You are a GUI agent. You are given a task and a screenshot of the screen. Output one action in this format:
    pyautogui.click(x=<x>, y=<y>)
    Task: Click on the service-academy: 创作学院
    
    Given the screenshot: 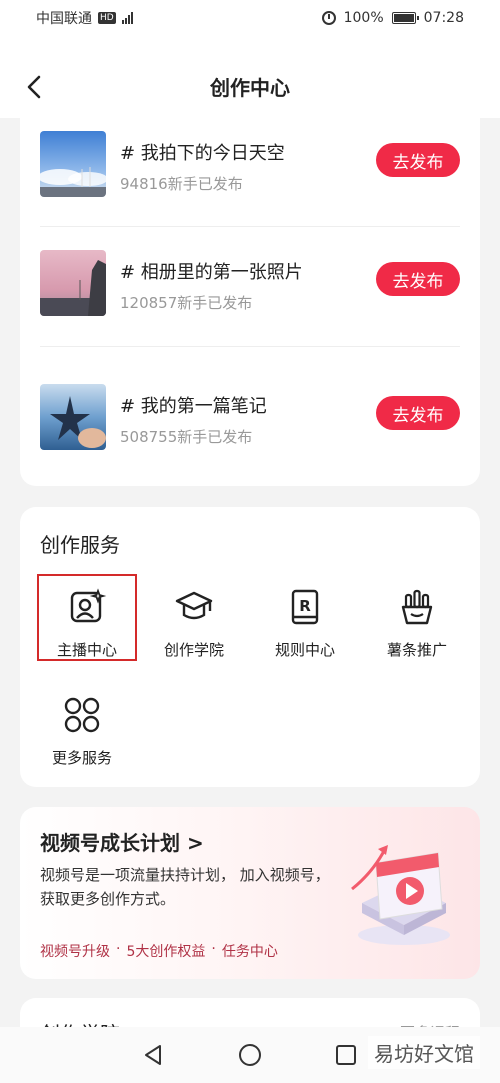 What is the action you would take?
    pyautogui.click(x=194, y=618)
    